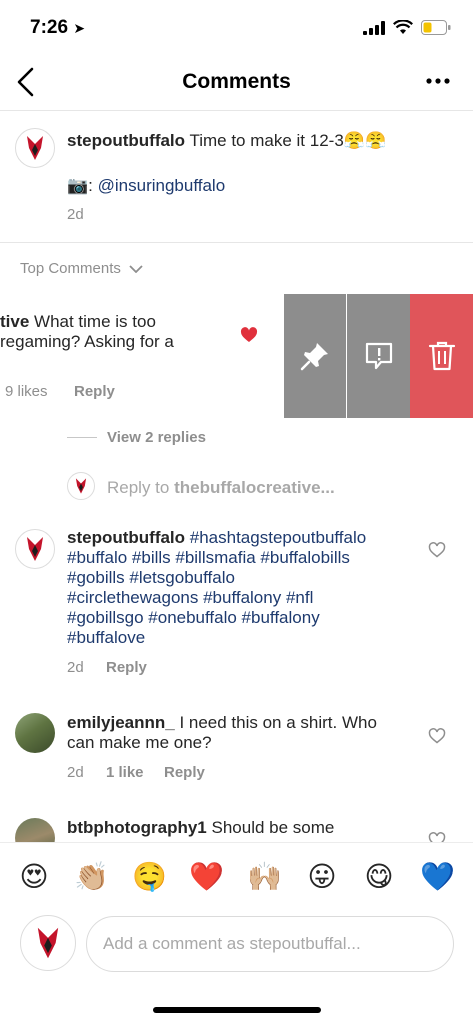 The width and height of the screenshot is (473, 1024). What do you see at coordinates (58, 27) in the screenshot?
I see `status-time: 7:26 ➤` at bounding box center [58, 27].